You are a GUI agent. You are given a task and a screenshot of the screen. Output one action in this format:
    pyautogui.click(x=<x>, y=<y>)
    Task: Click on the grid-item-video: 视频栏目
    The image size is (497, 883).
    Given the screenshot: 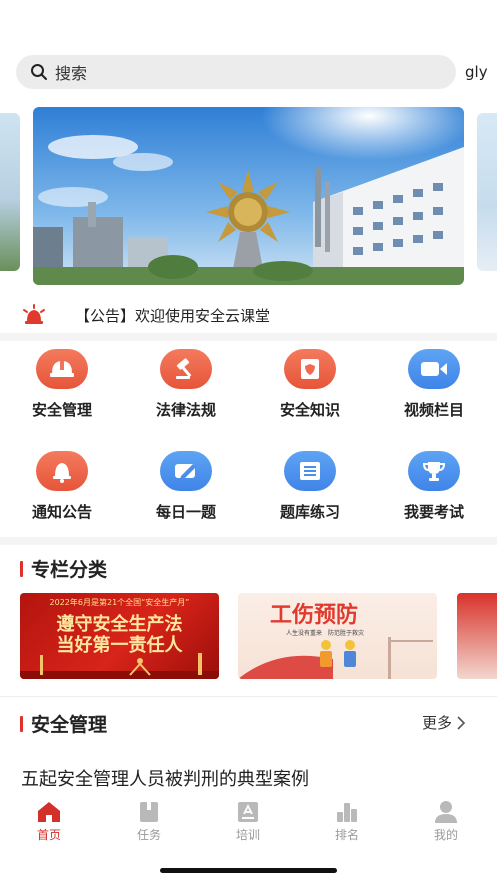 What is the action you would take?
    pyautogui.click(x=434, y=384)
    